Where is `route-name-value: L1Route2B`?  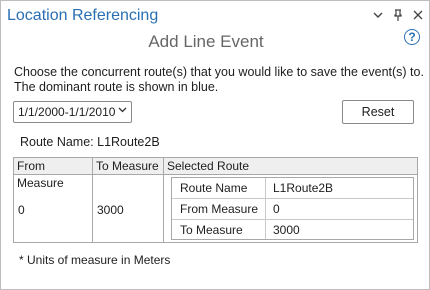 route-name-value: L1Route2B is located at coordinates (303, 188).